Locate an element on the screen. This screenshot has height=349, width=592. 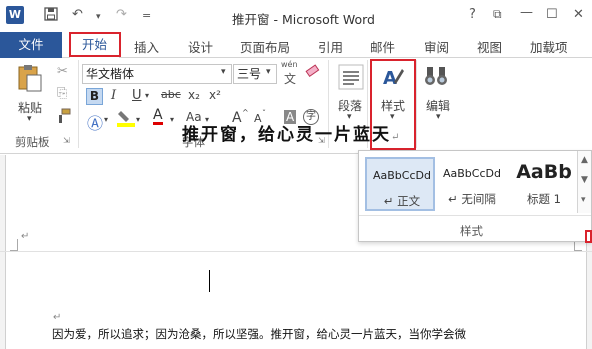
copy-icon: ⎘ is located at coordinates (62, 93).